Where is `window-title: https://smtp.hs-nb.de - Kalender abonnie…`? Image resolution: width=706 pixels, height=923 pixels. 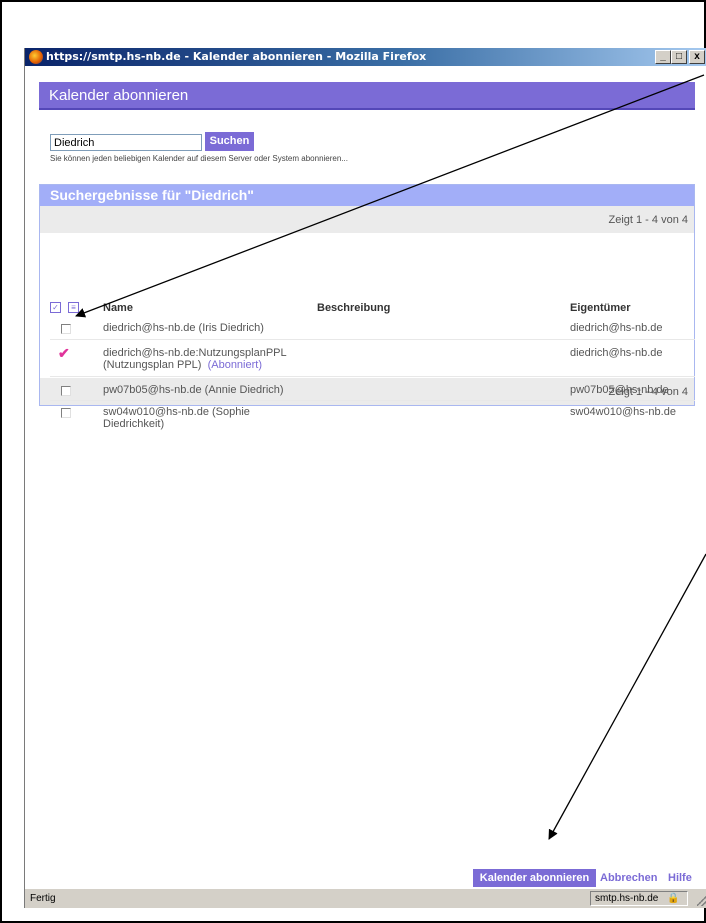
window-title: https://smtp.hs-nb.de - Kalender abonnie… is located at coordinates (236, 56).